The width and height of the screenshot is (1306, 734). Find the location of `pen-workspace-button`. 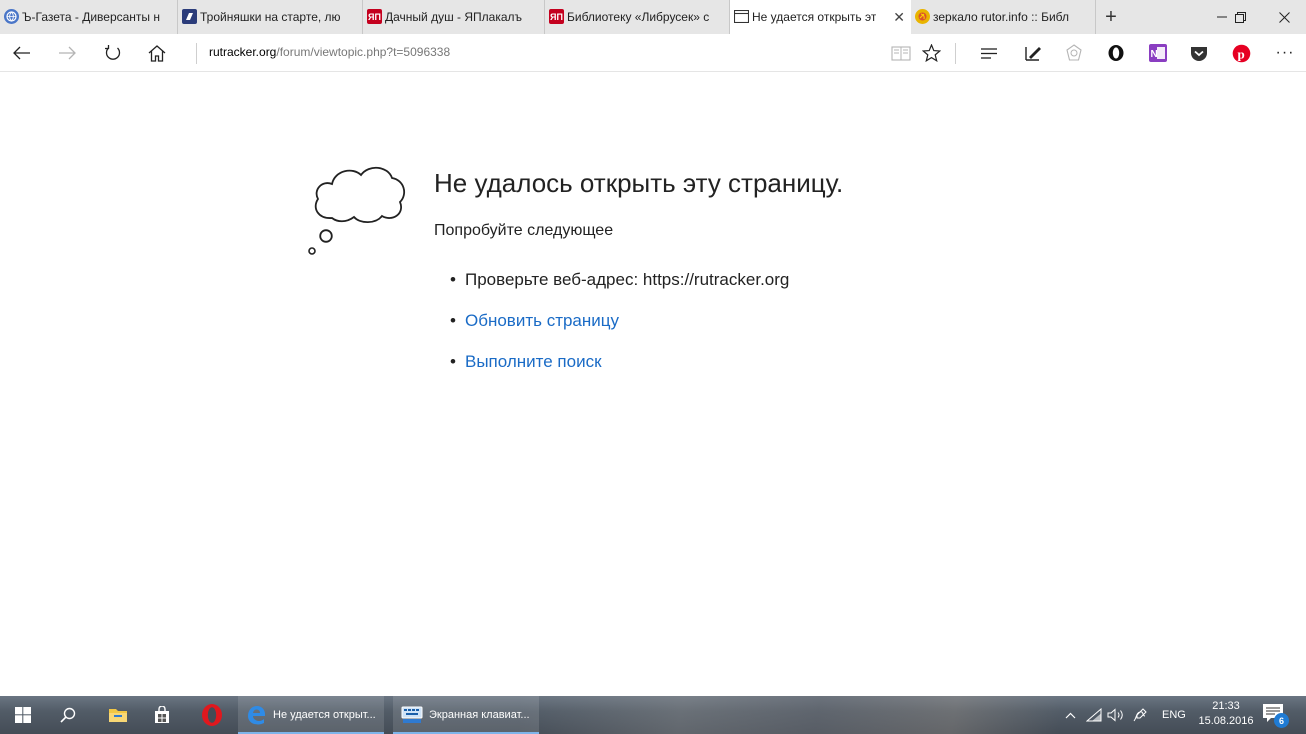

pen-workspace-button is located at coordinates (1140, 715).